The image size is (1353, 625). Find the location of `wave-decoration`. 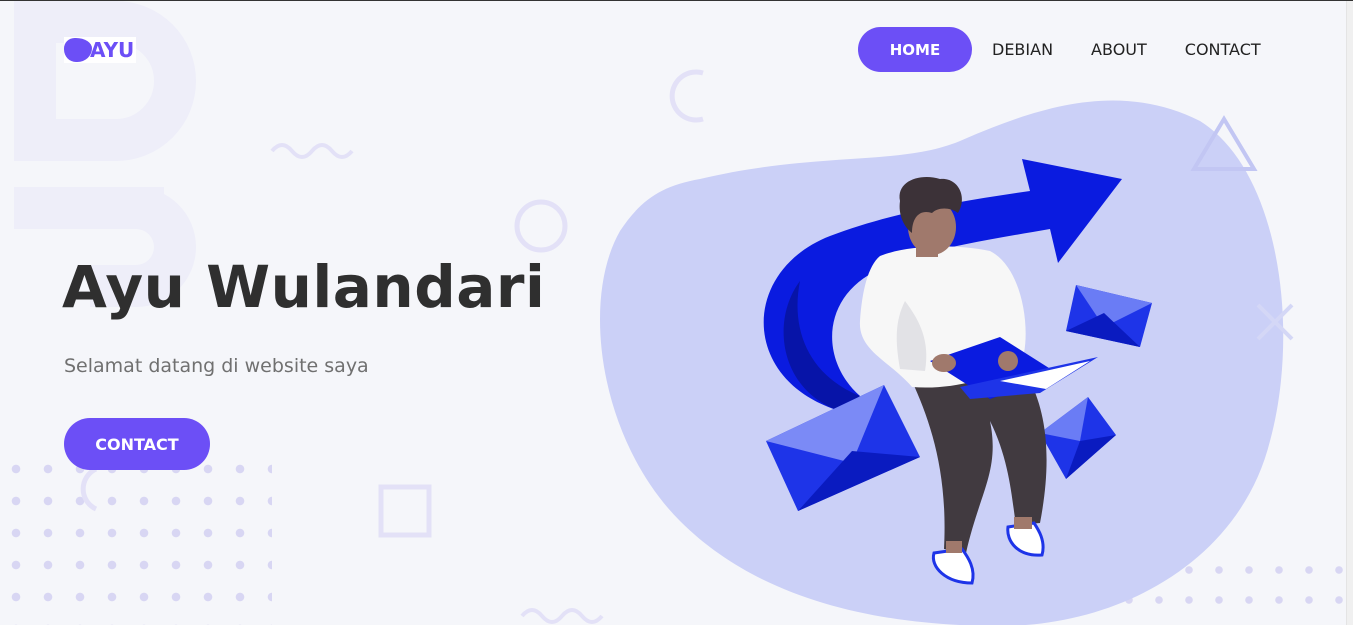

wave-decoration is located at coordinates (312, 151).